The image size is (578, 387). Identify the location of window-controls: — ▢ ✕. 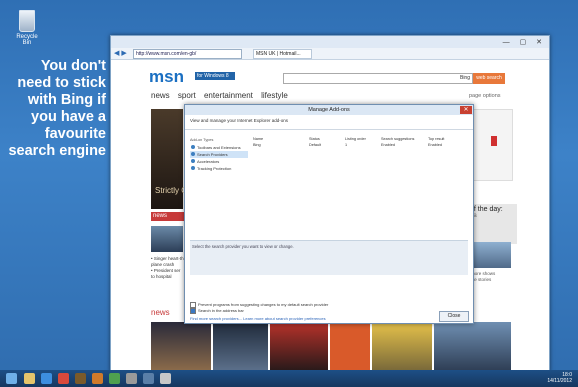
(524, 42).